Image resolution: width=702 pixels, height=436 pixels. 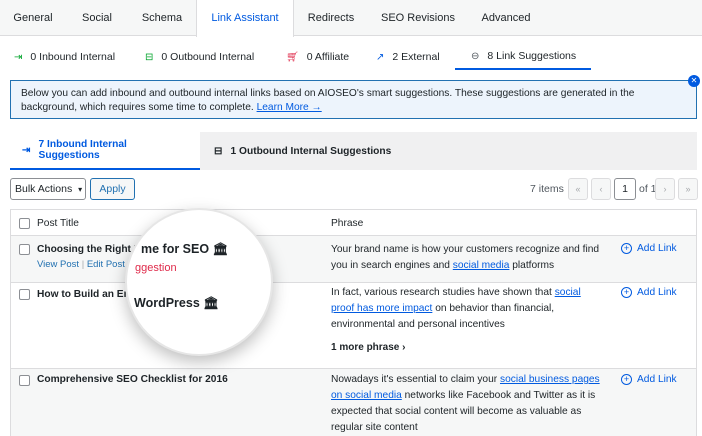 I want to click on magnified-title: me for SEO 🏛︎, so click(x=184, y=249).